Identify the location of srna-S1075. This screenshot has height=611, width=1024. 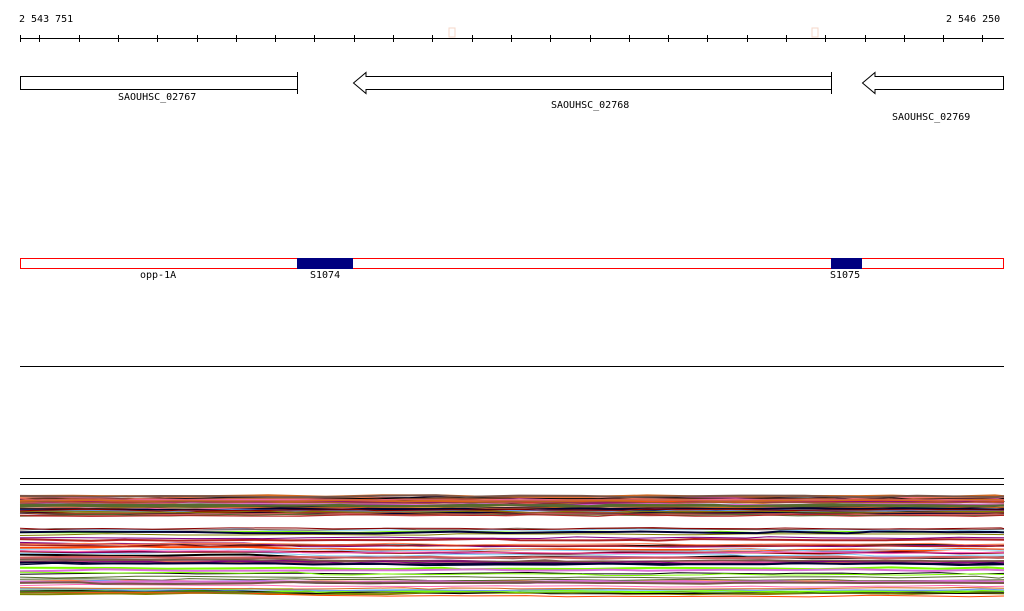
(846, 263).